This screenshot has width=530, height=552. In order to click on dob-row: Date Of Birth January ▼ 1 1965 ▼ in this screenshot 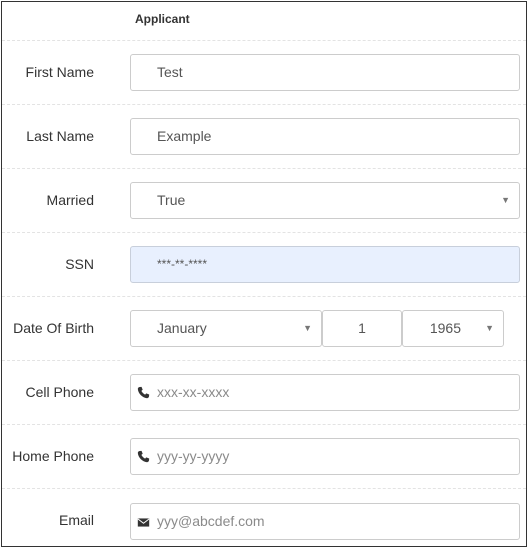, I will do `click(264, 328)`.